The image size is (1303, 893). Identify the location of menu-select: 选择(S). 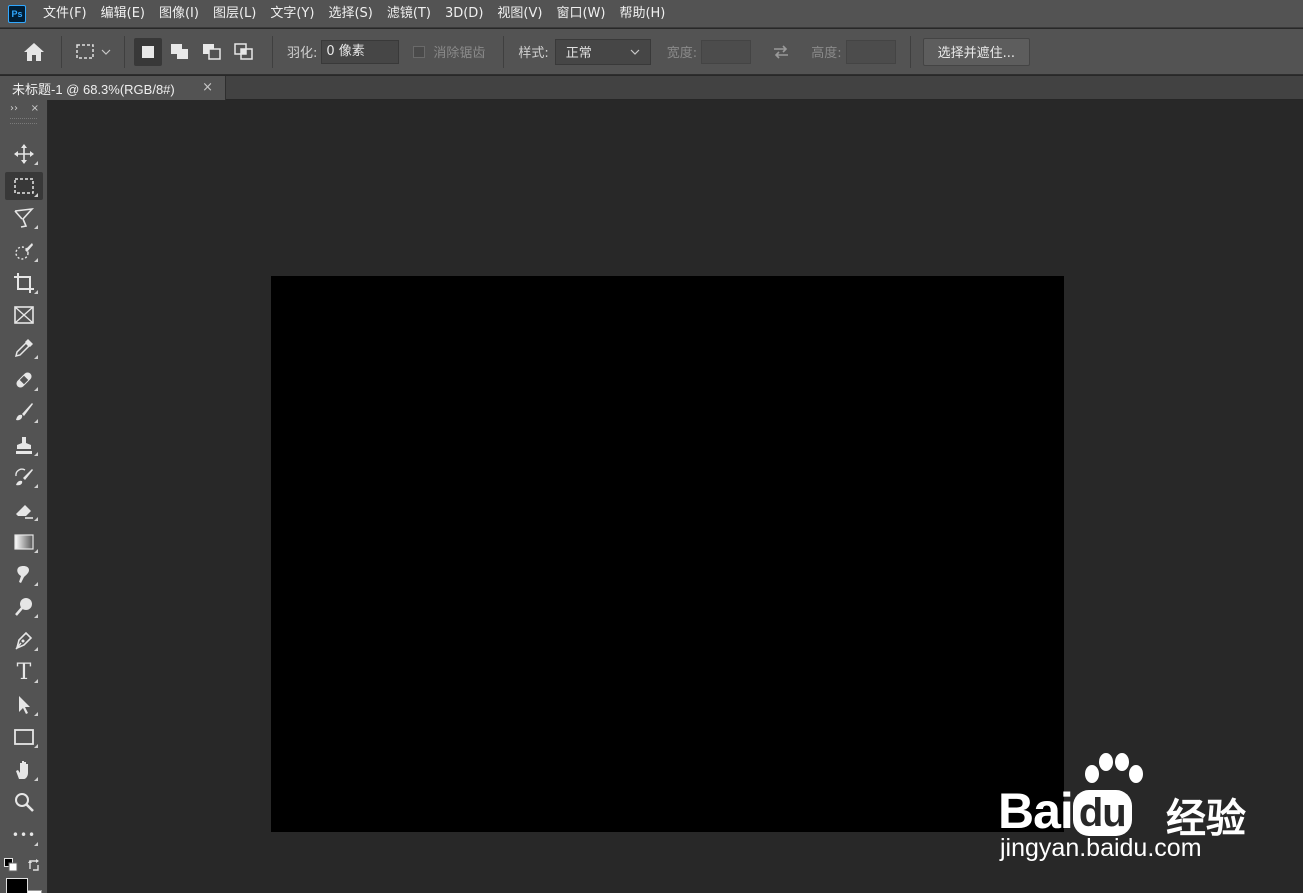
(350, 14).